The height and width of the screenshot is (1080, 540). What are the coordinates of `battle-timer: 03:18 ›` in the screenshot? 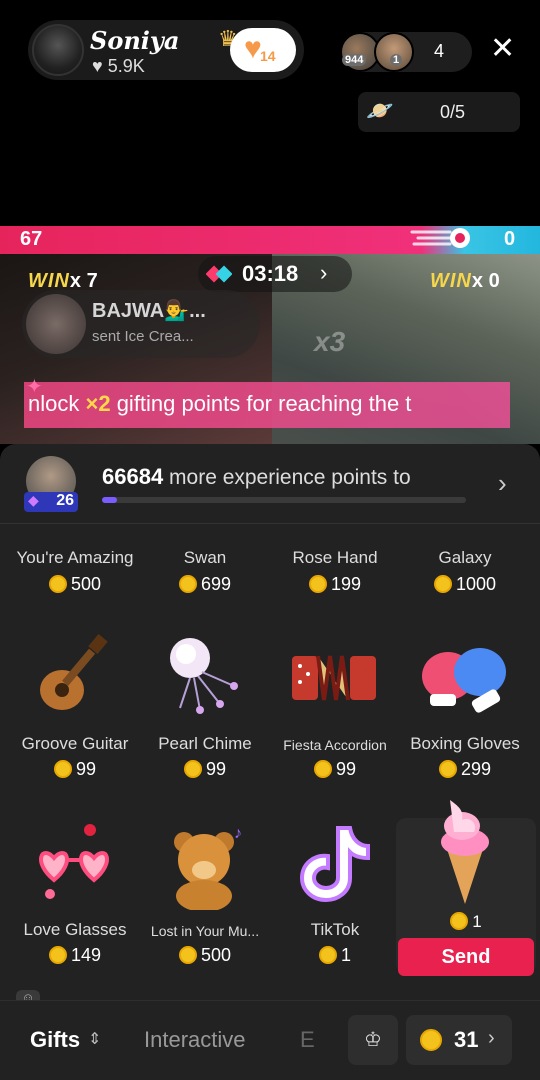 It's located at (275, 274).